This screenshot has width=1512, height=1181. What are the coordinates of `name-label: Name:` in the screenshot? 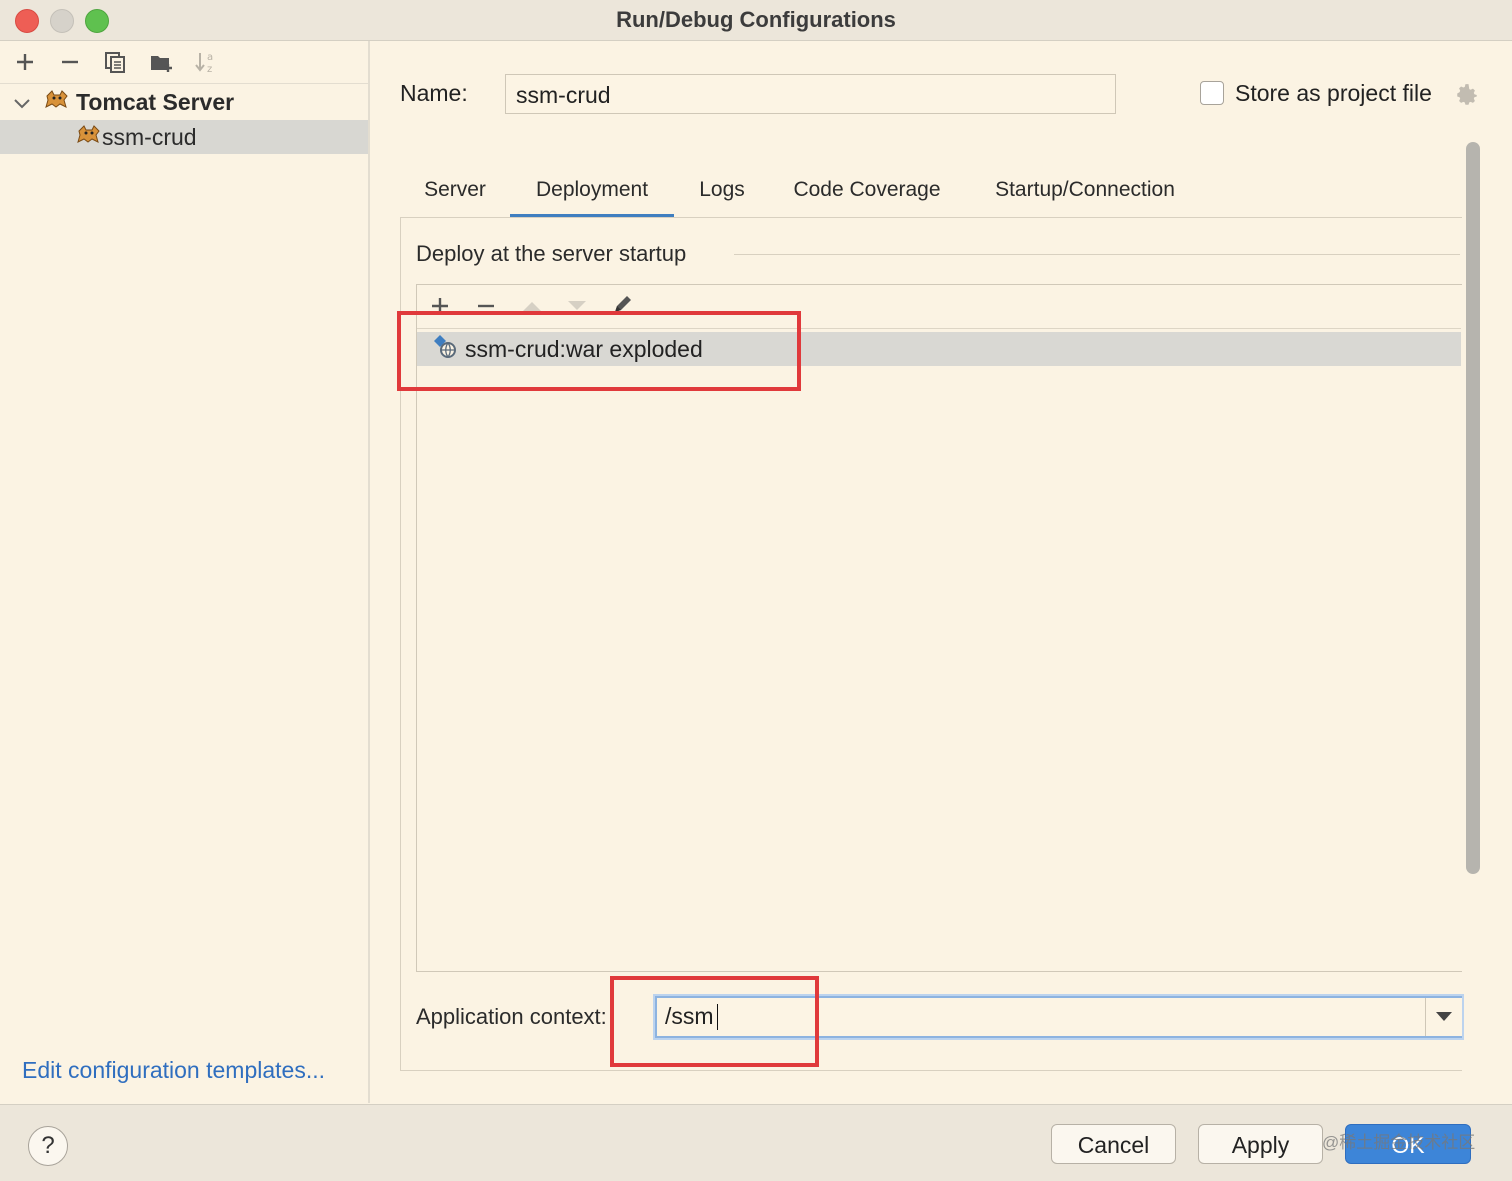 It's located at (434, 93).